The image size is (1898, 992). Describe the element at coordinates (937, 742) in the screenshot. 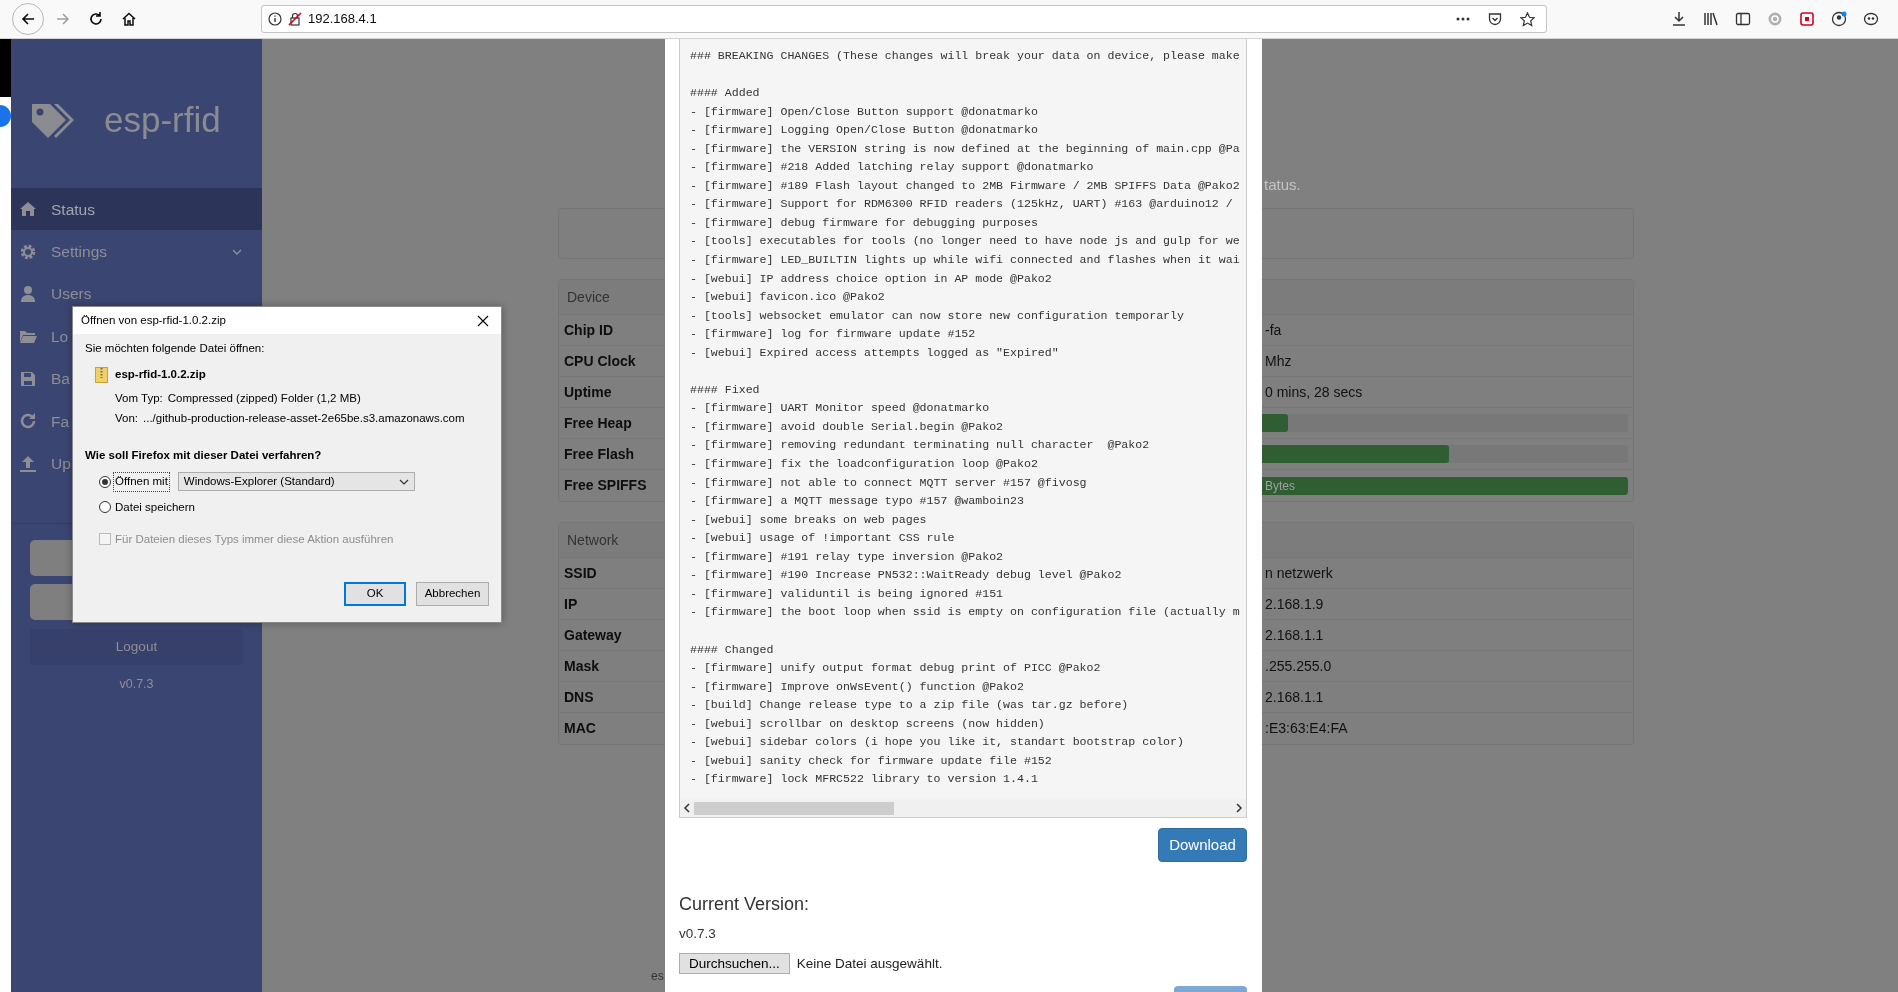

I see `changelog-line: - [webui] sidebar colors (i hope you like it, standart bootstrap color)` at that location.